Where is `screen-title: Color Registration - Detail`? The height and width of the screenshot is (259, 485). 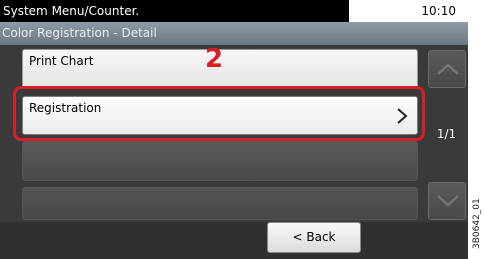 screen-title: Color Registration - Detail is located at coordinates (234, 33).